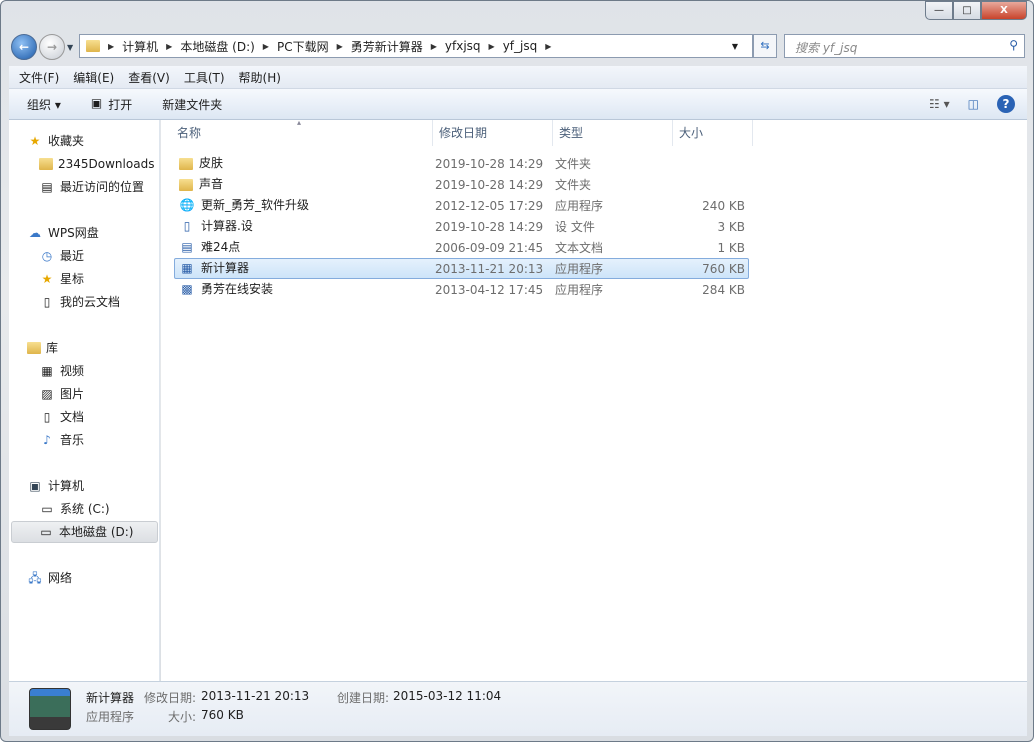 Image resolution: width=1034 pixels, height=742 pixels. I want to click on column-header-type: 类型, so click(613, 133).